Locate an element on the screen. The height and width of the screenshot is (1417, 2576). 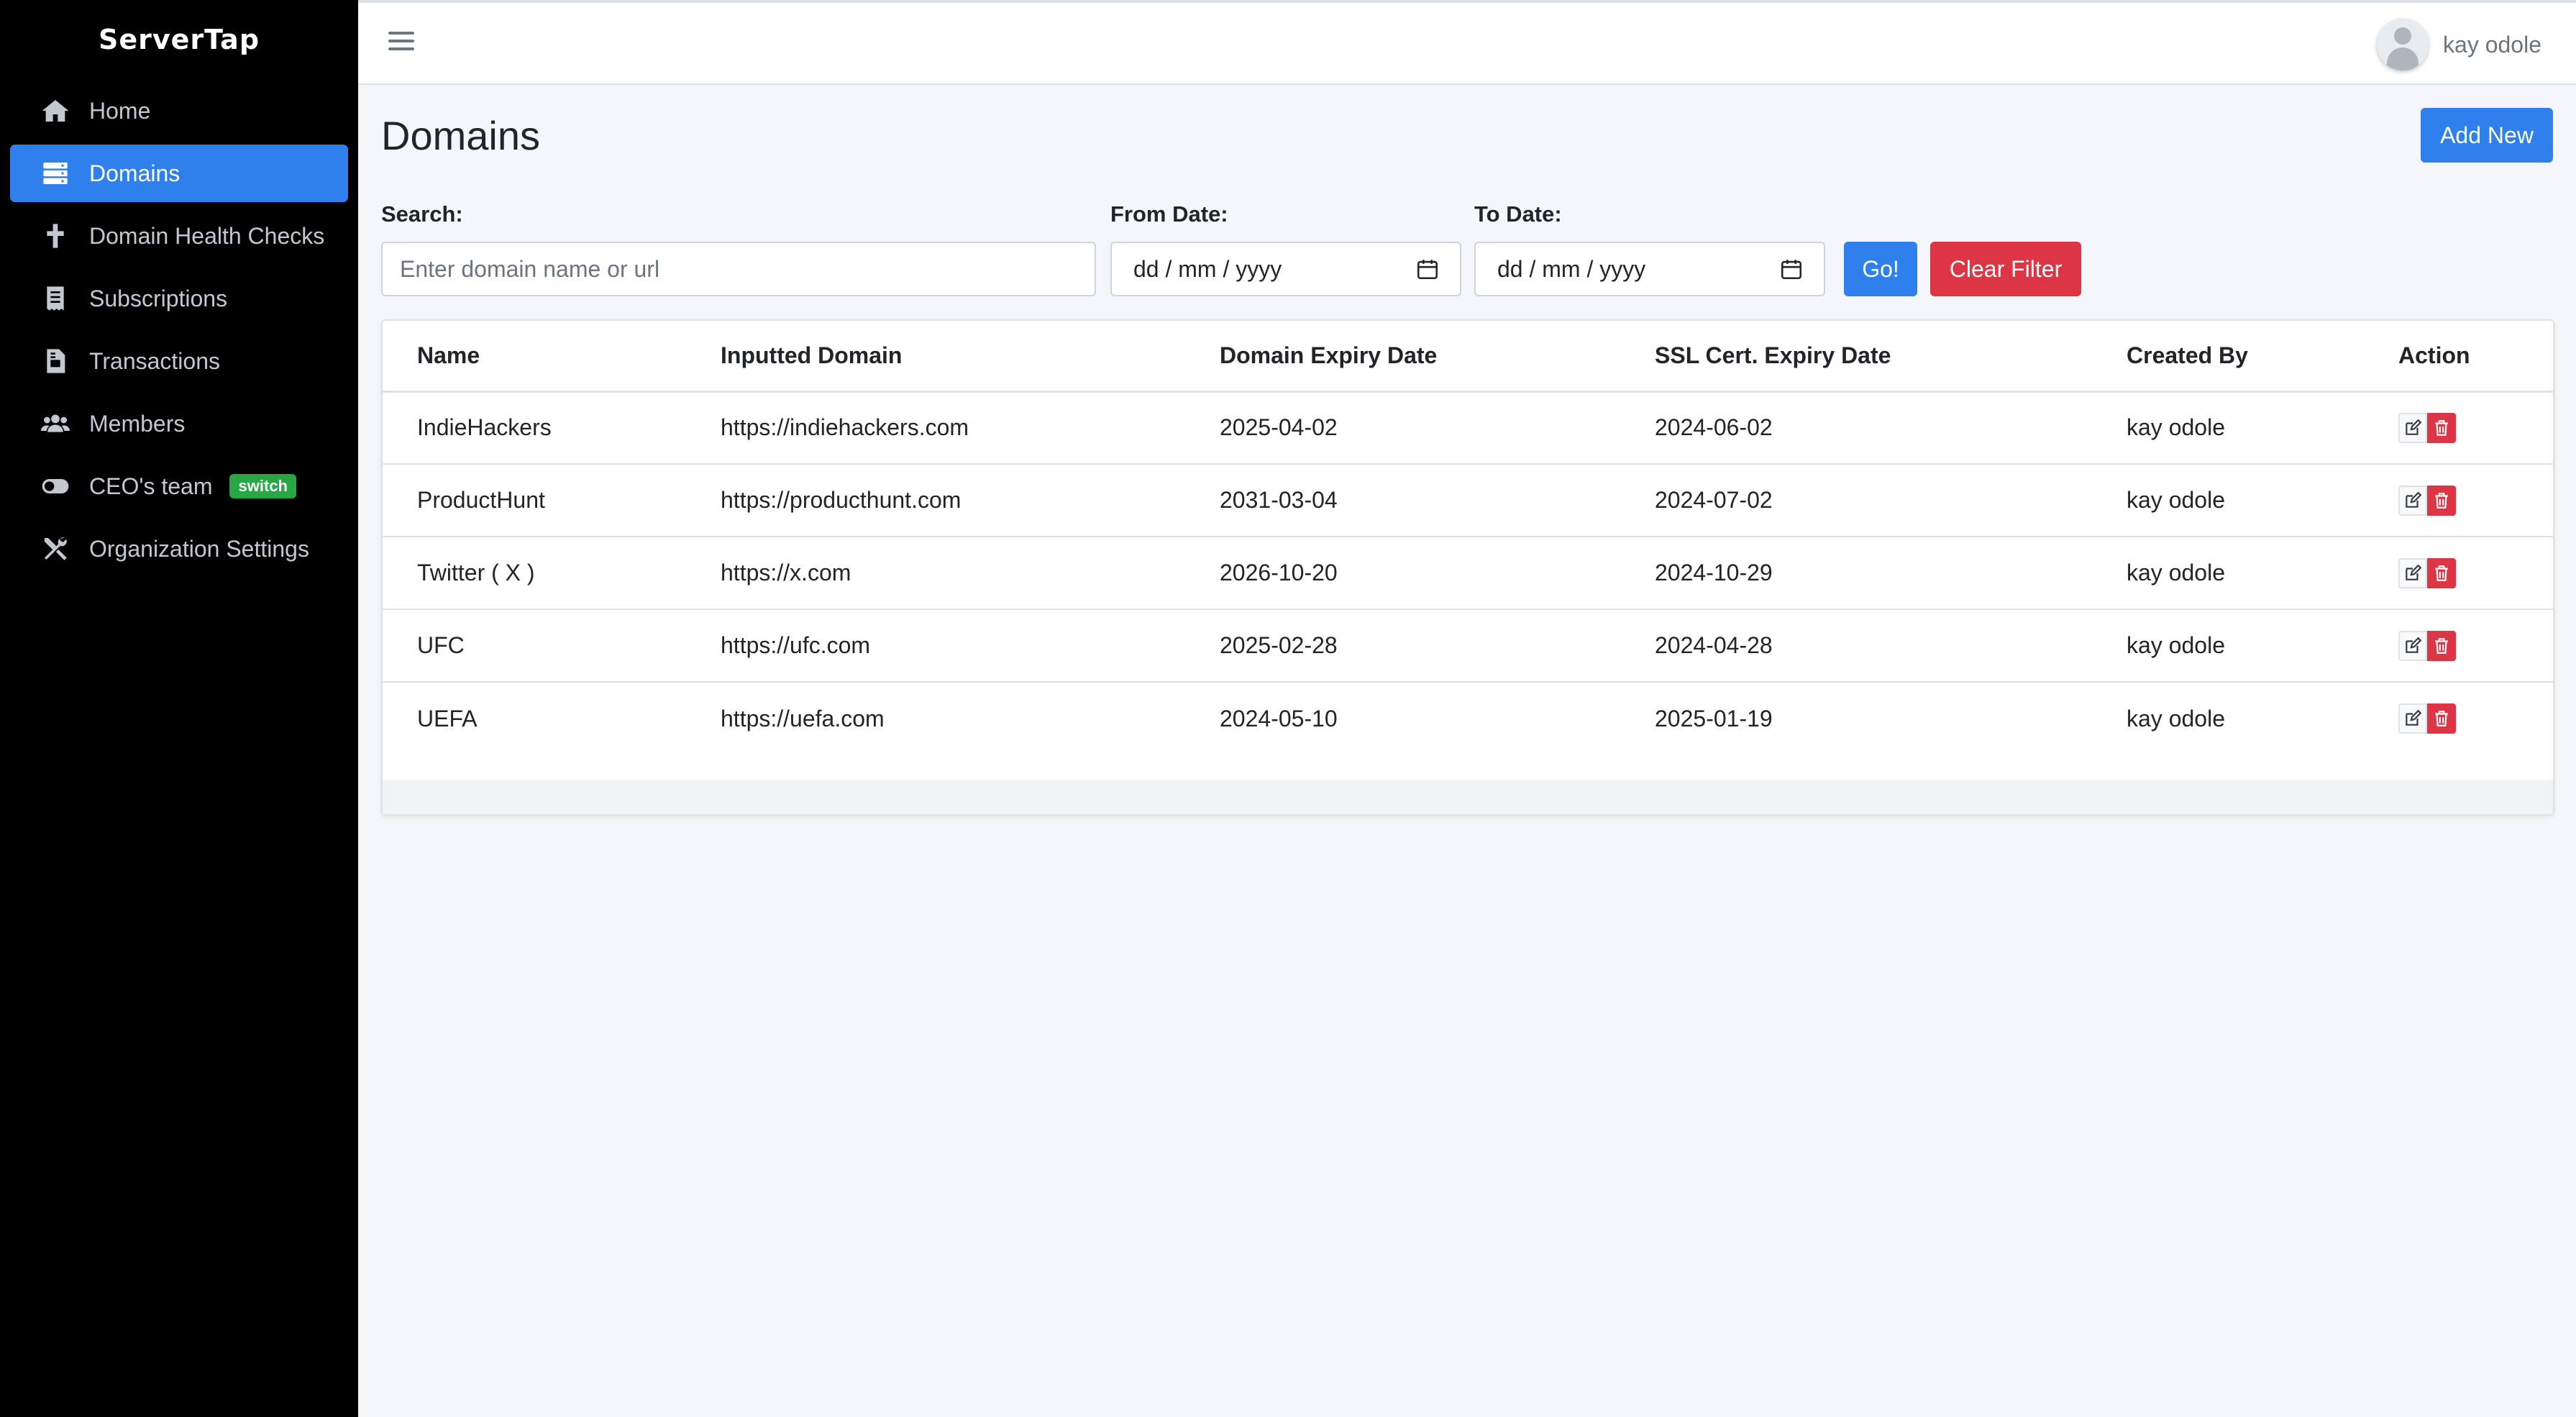
cell-name: ProductHunt is located at coordinates (534, 500).